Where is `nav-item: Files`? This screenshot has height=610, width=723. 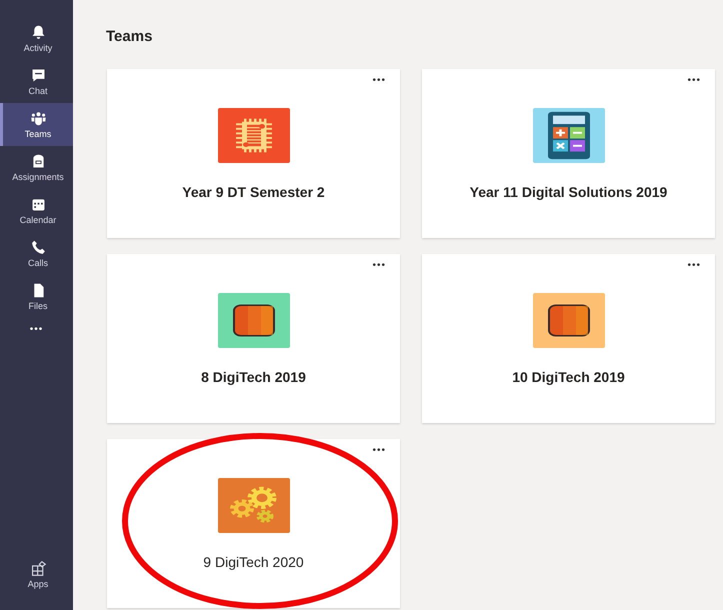
nav-item: Files is located at coordinates (36, 296).